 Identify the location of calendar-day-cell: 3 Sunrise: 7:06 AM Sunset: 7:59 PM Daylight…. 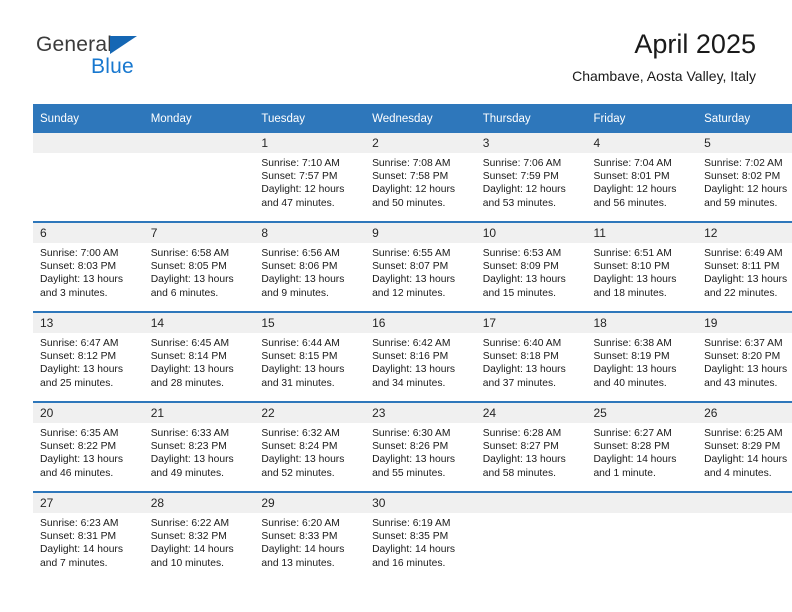
(531, 177).